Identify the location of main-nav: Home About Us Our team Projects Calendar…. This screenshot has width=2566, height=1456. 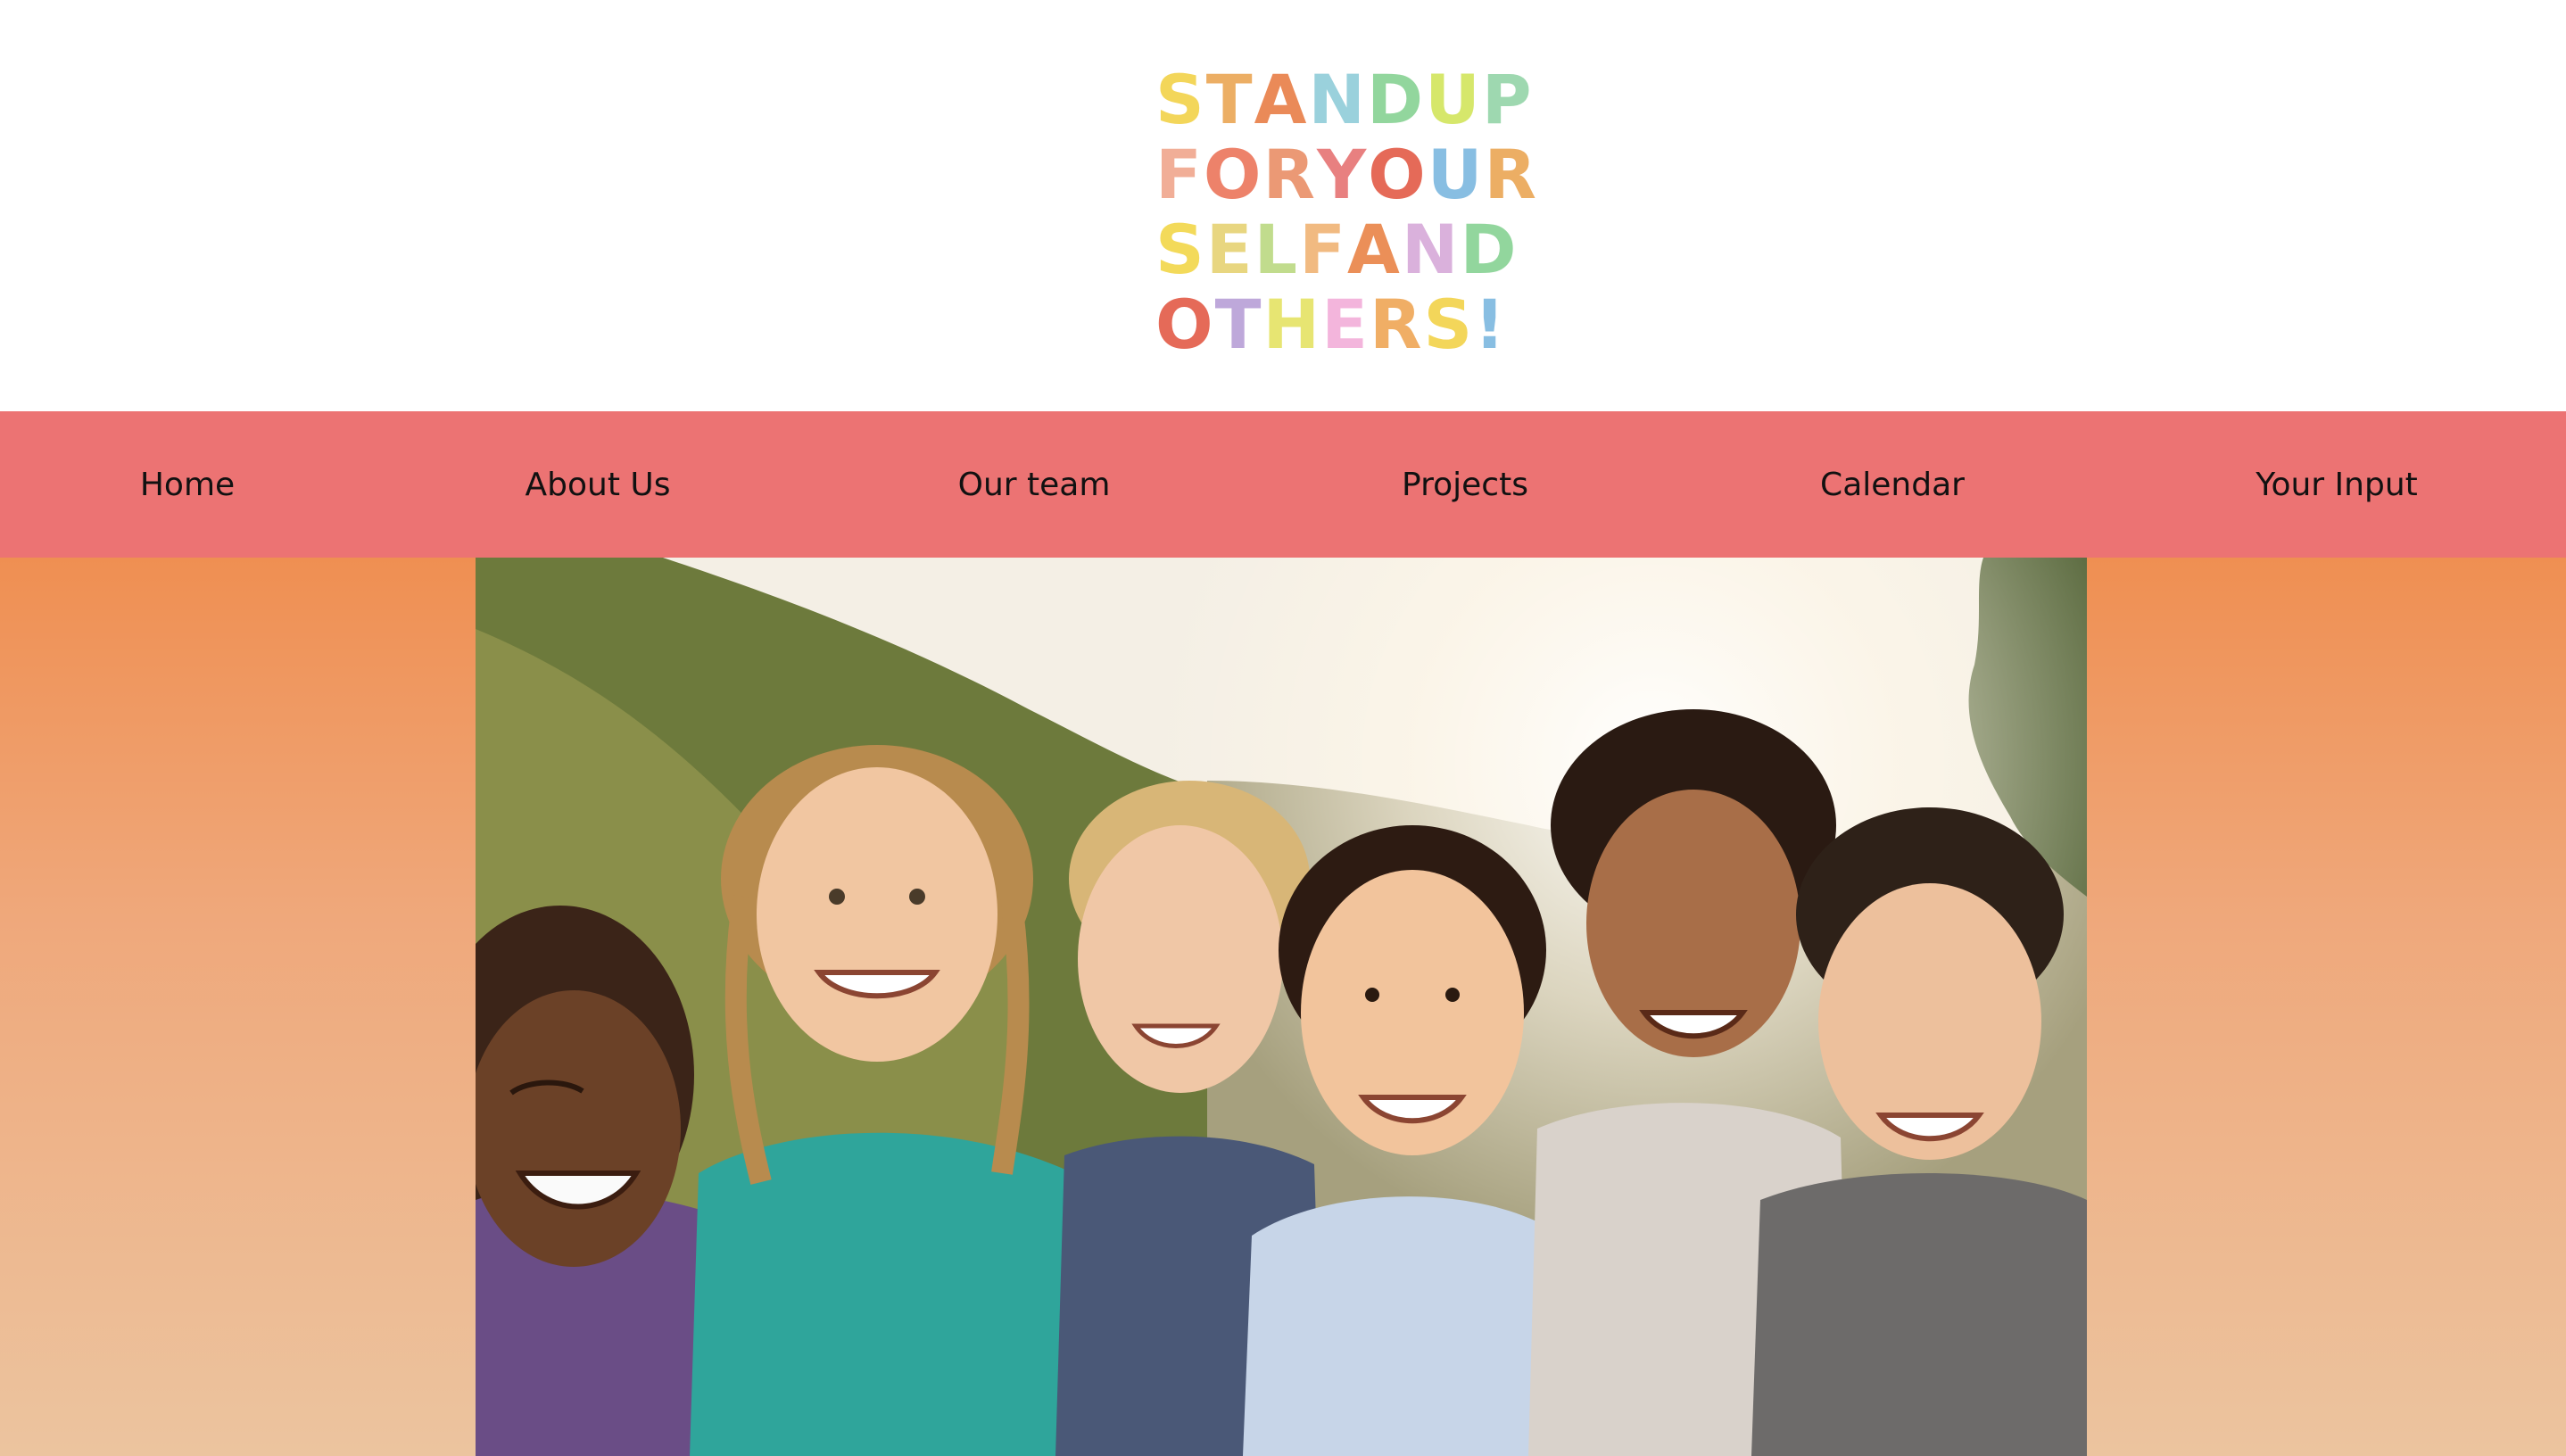
(1283, 485).